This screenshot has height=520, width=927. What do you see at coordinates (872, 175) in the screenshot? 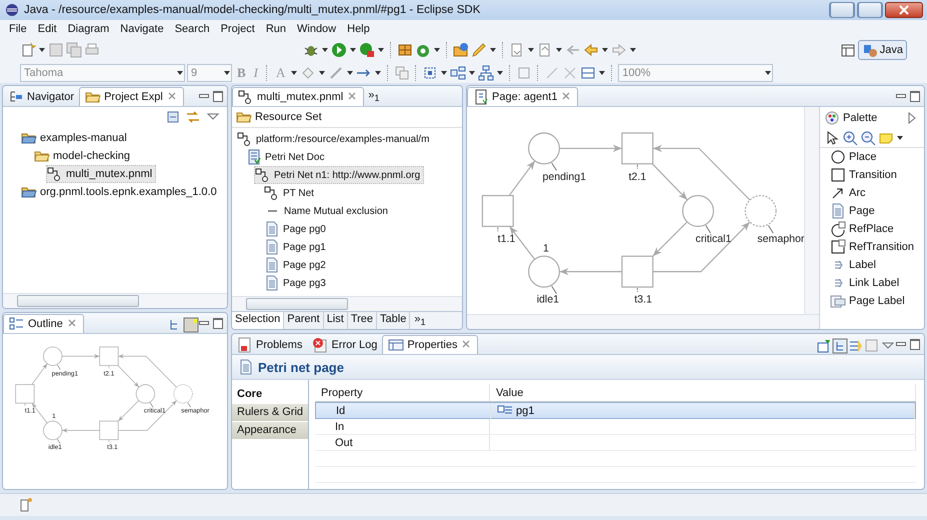
I see `palette-tool: Transition` at bounding box center [872, 175].